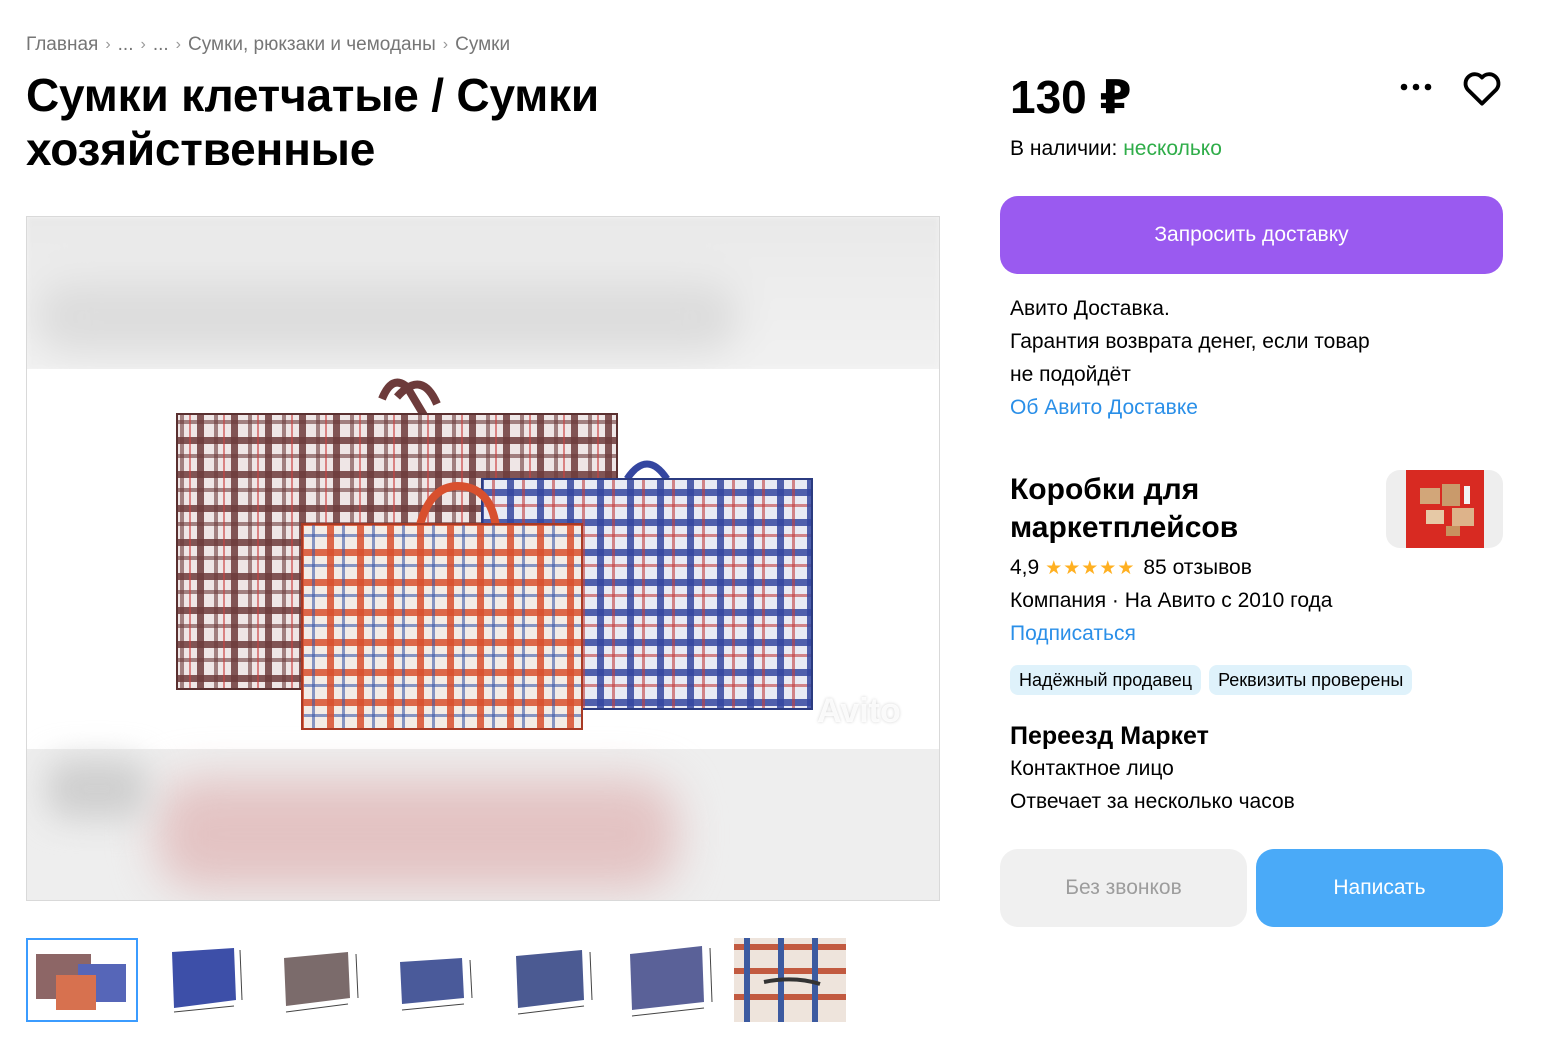 This screenshot has width=1560, height=1060. I want to click on heart-icon, so click(1482, 89).